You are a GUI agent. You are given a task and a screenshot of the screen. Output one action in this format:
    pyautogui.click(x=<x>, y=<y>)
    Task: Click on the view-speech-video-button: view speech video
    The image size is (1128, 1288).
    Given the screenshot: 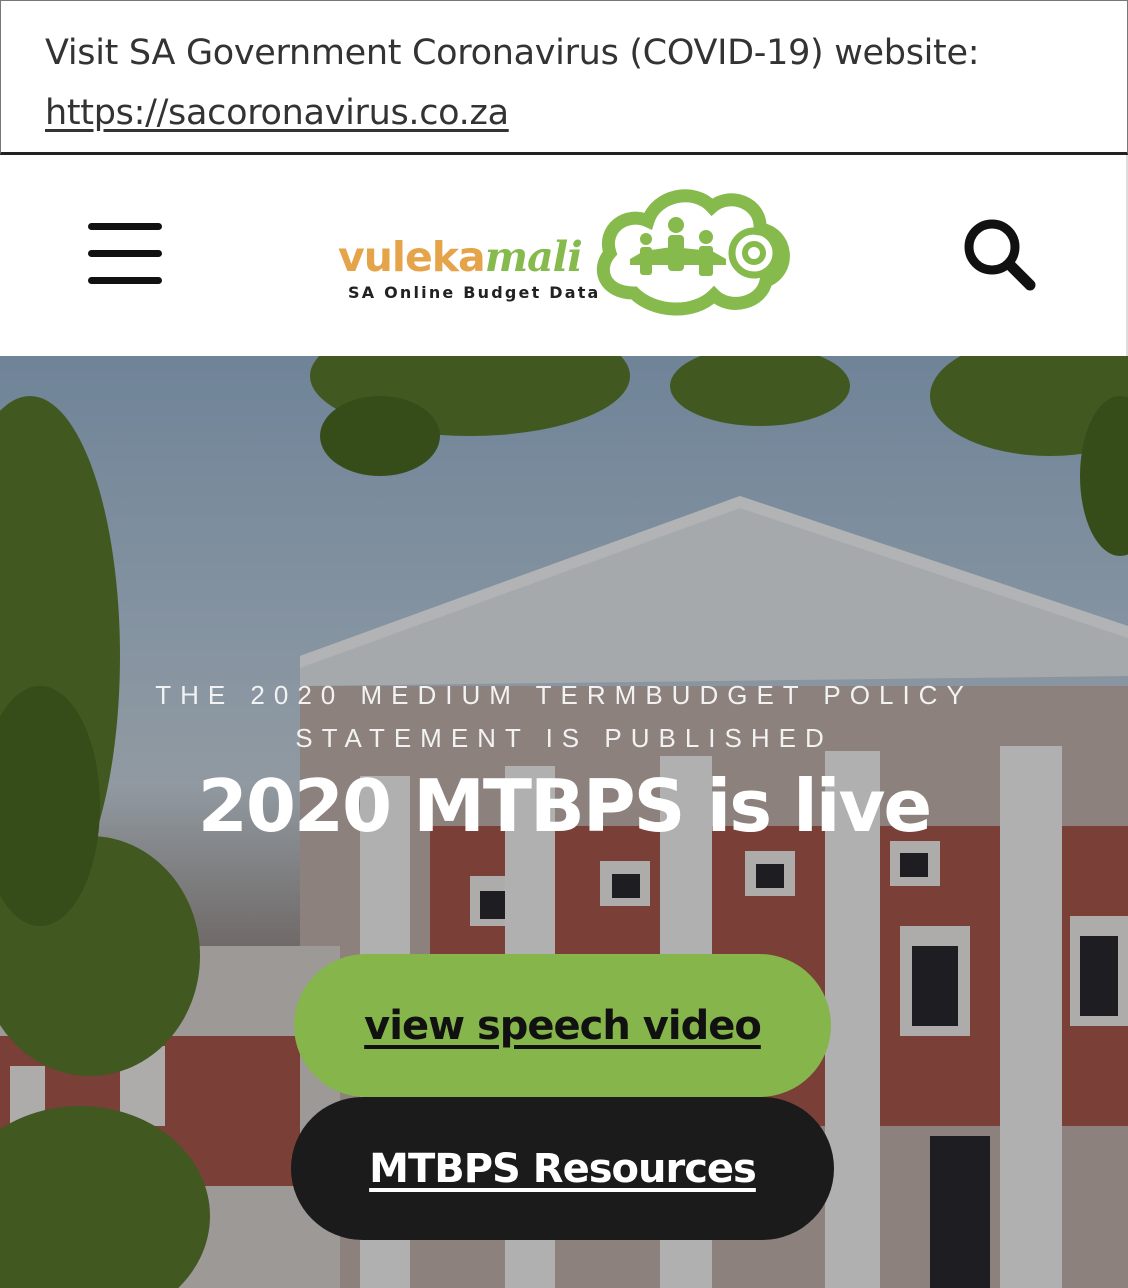 What is the action you would take?
    pyautogui.click(x=562, y=1025)
    